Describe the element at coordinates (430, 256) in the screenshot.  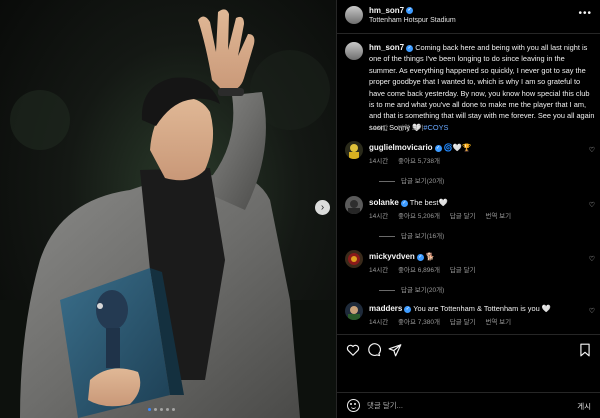
I see `comment-text: 🐕` at that location.